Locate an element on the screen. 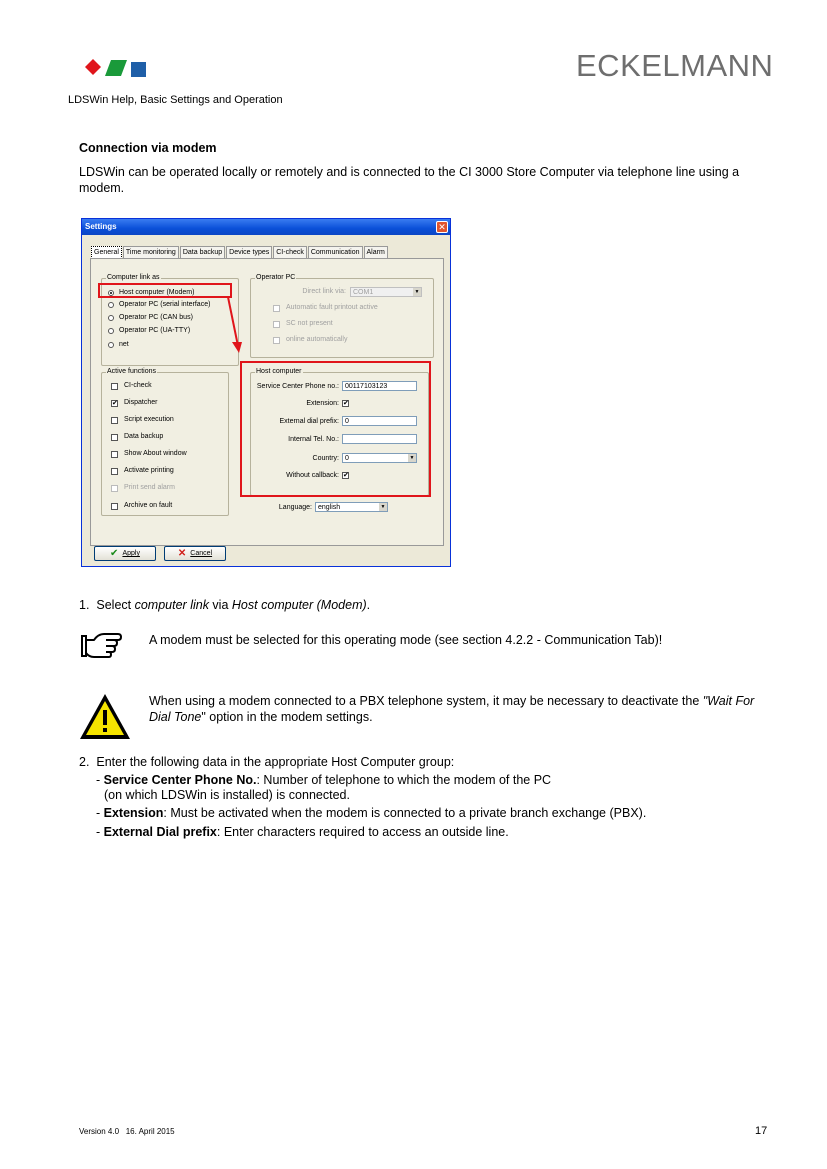 The image size is (827, 1169). radio-operator-serial: Operator PC (serial interface) is located at coordinates (159, 305).